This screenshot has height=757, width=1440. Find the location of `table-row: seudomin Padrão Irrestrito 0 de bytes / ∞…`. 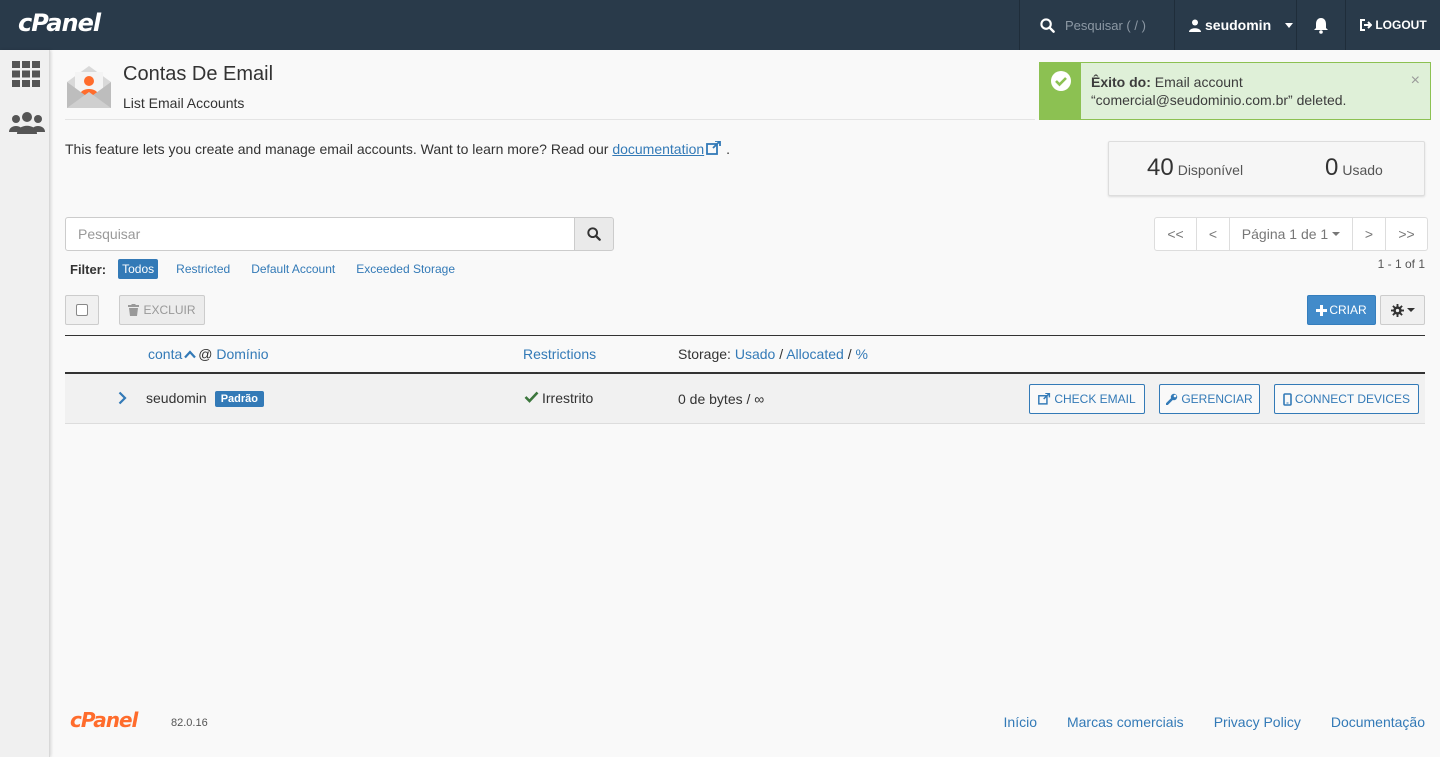

table-row: seudomin Padrão Irrestrito 0 de bytes / ∞… is located at coordinates (745, 399).